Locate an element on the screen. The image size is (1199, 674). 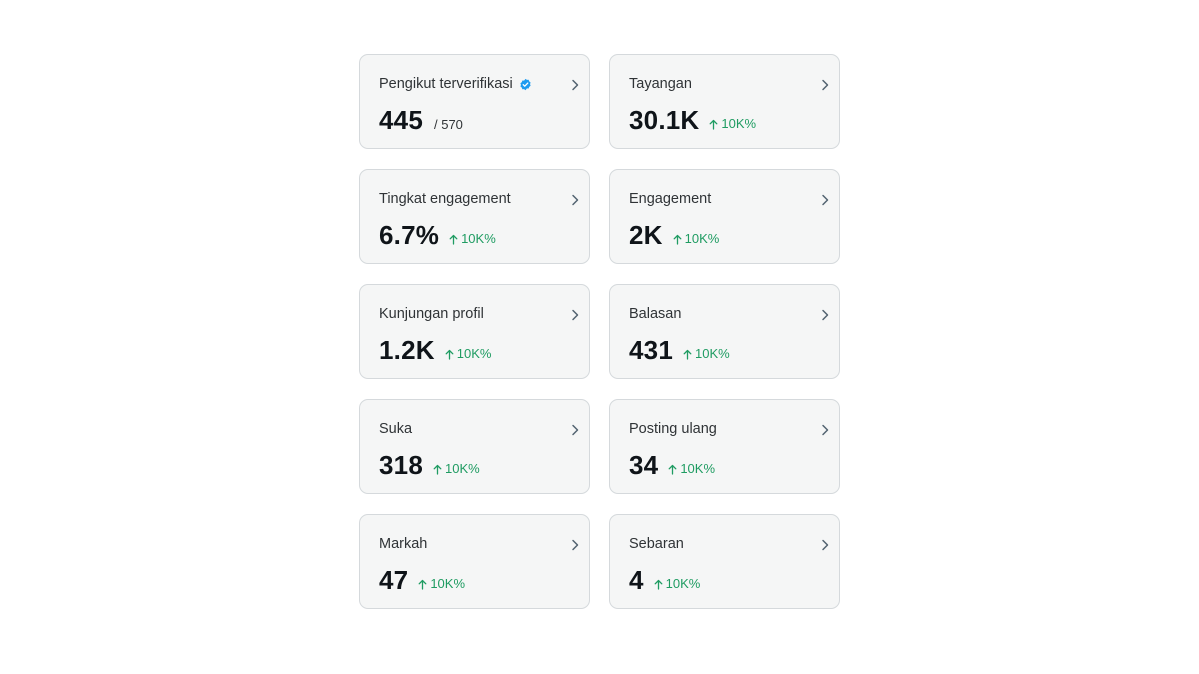
metric-card-likes: Suka 318 10K% is located at coordinates (474, 446).